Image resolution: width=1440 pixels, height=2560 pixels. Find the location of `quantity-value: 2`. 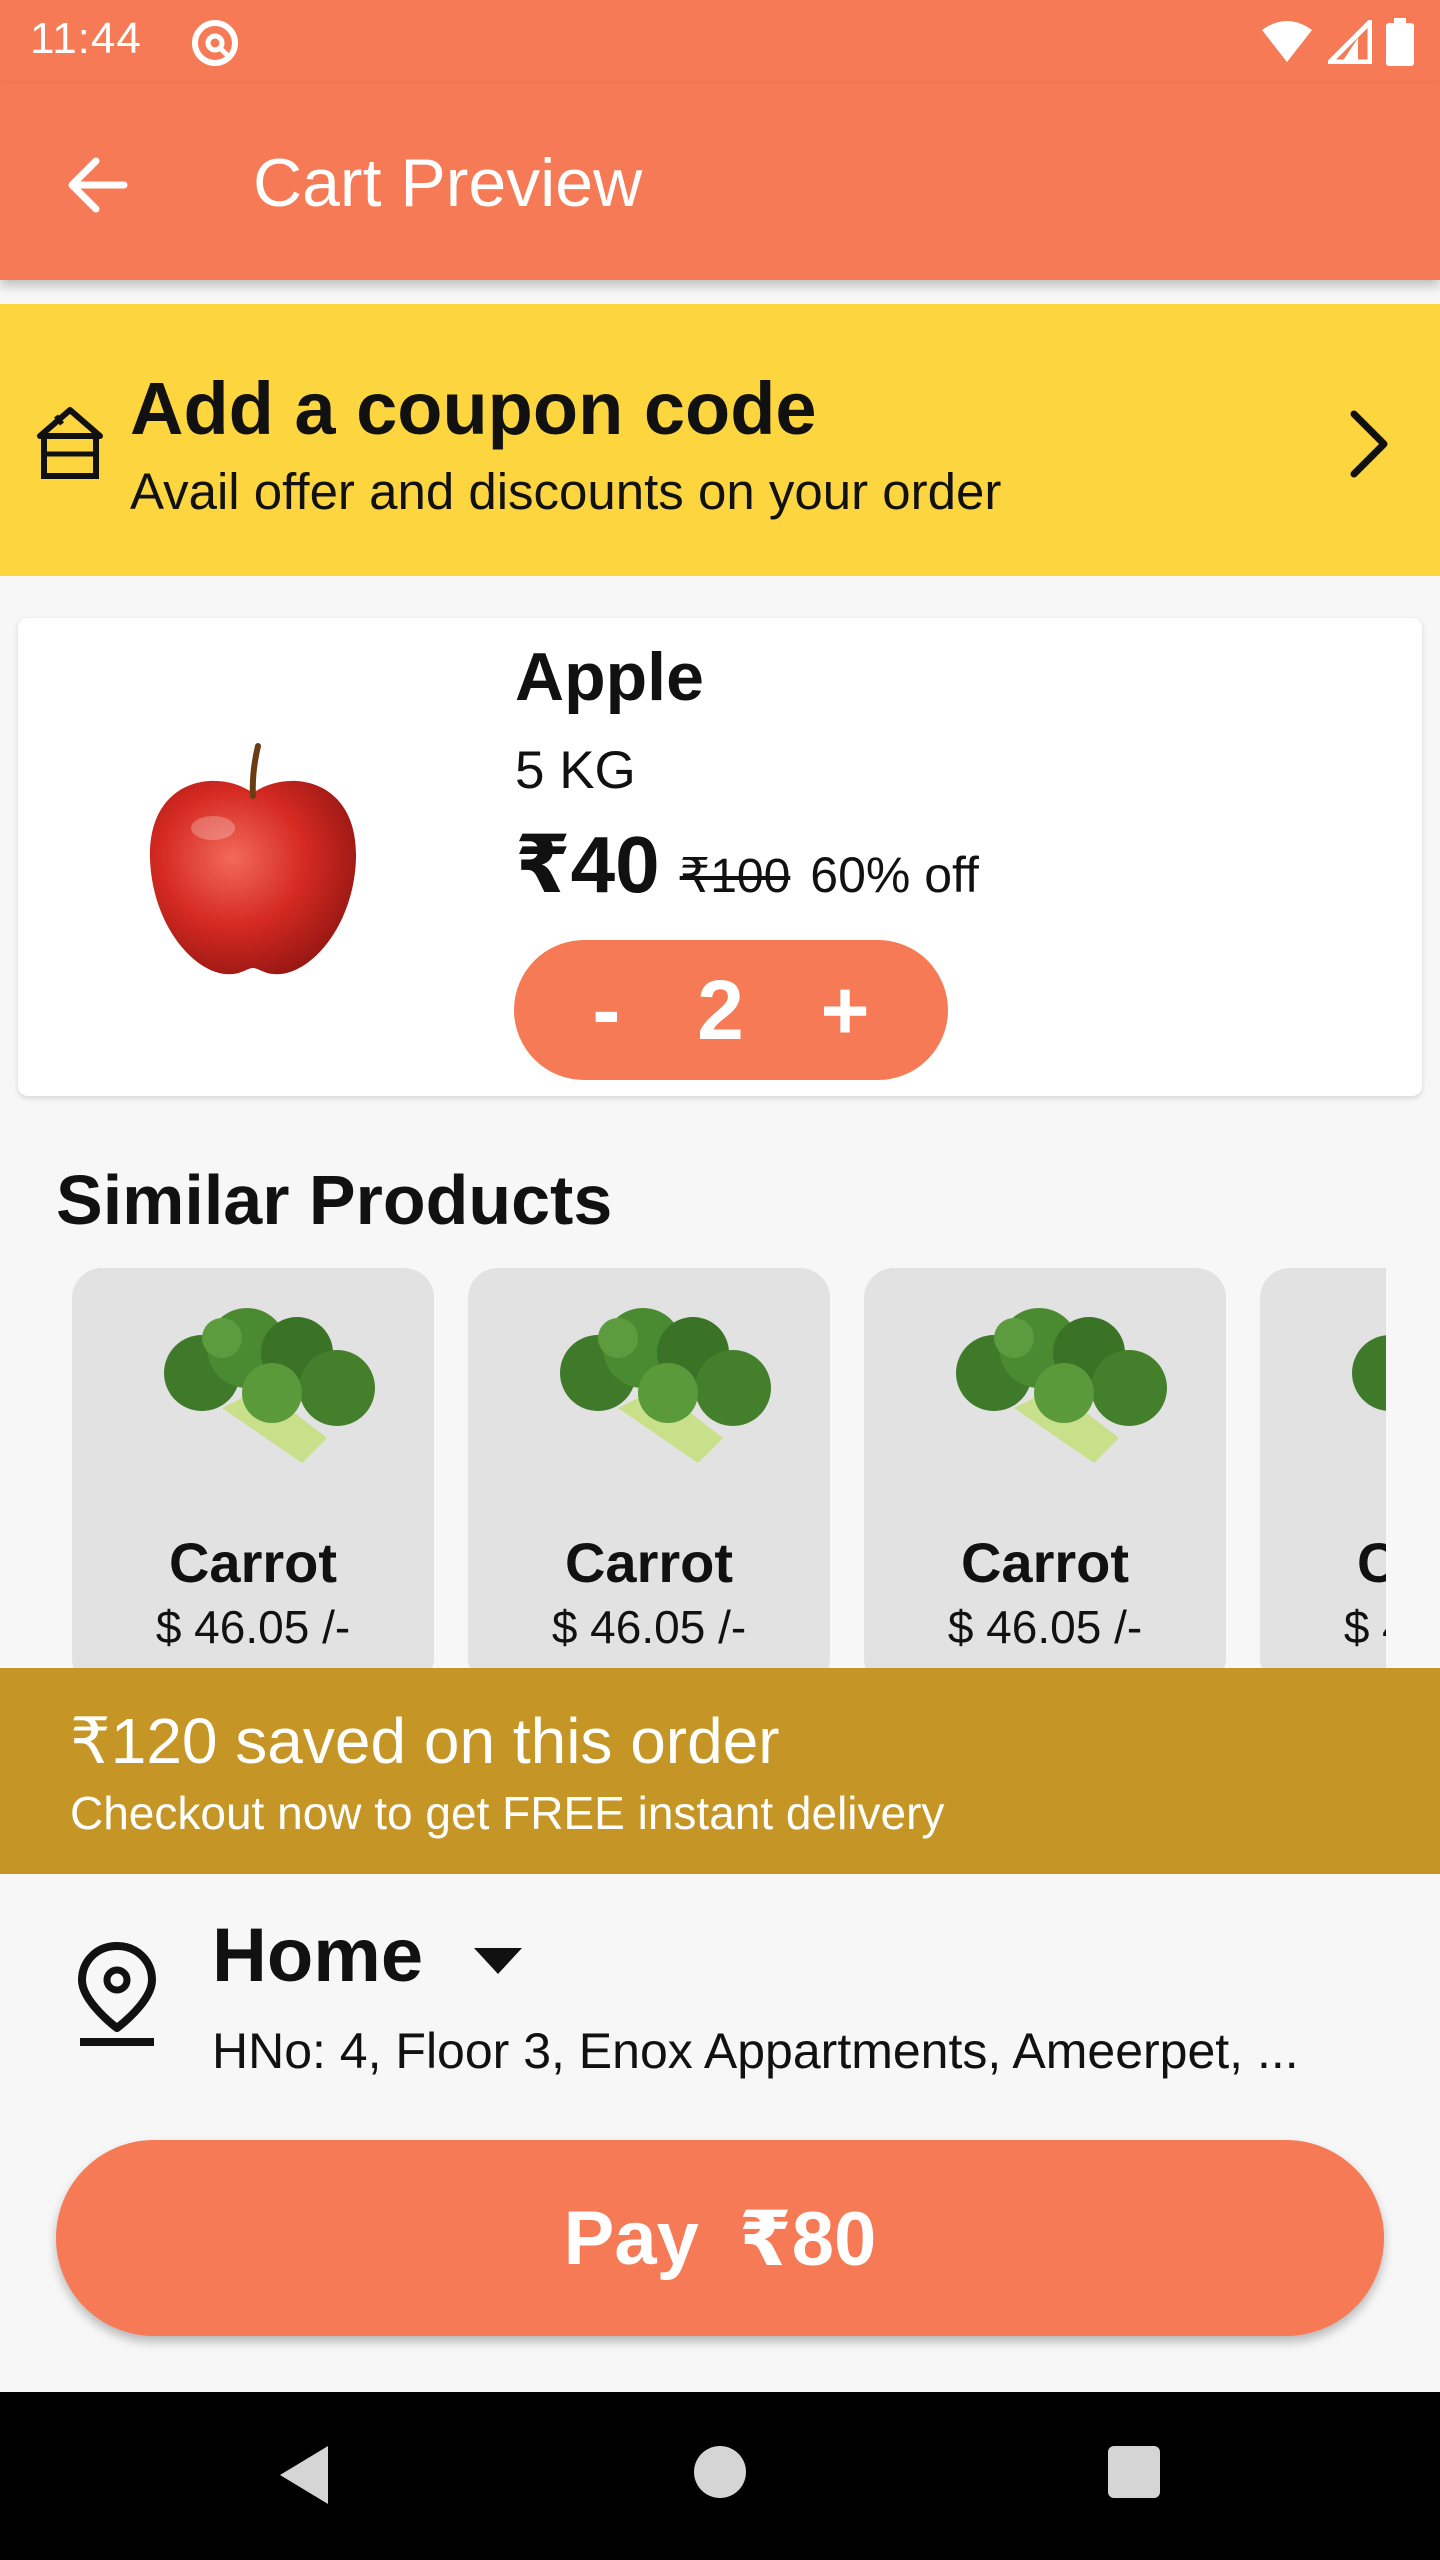

quantity-value: 2 is located at coordinates (720, 1009).